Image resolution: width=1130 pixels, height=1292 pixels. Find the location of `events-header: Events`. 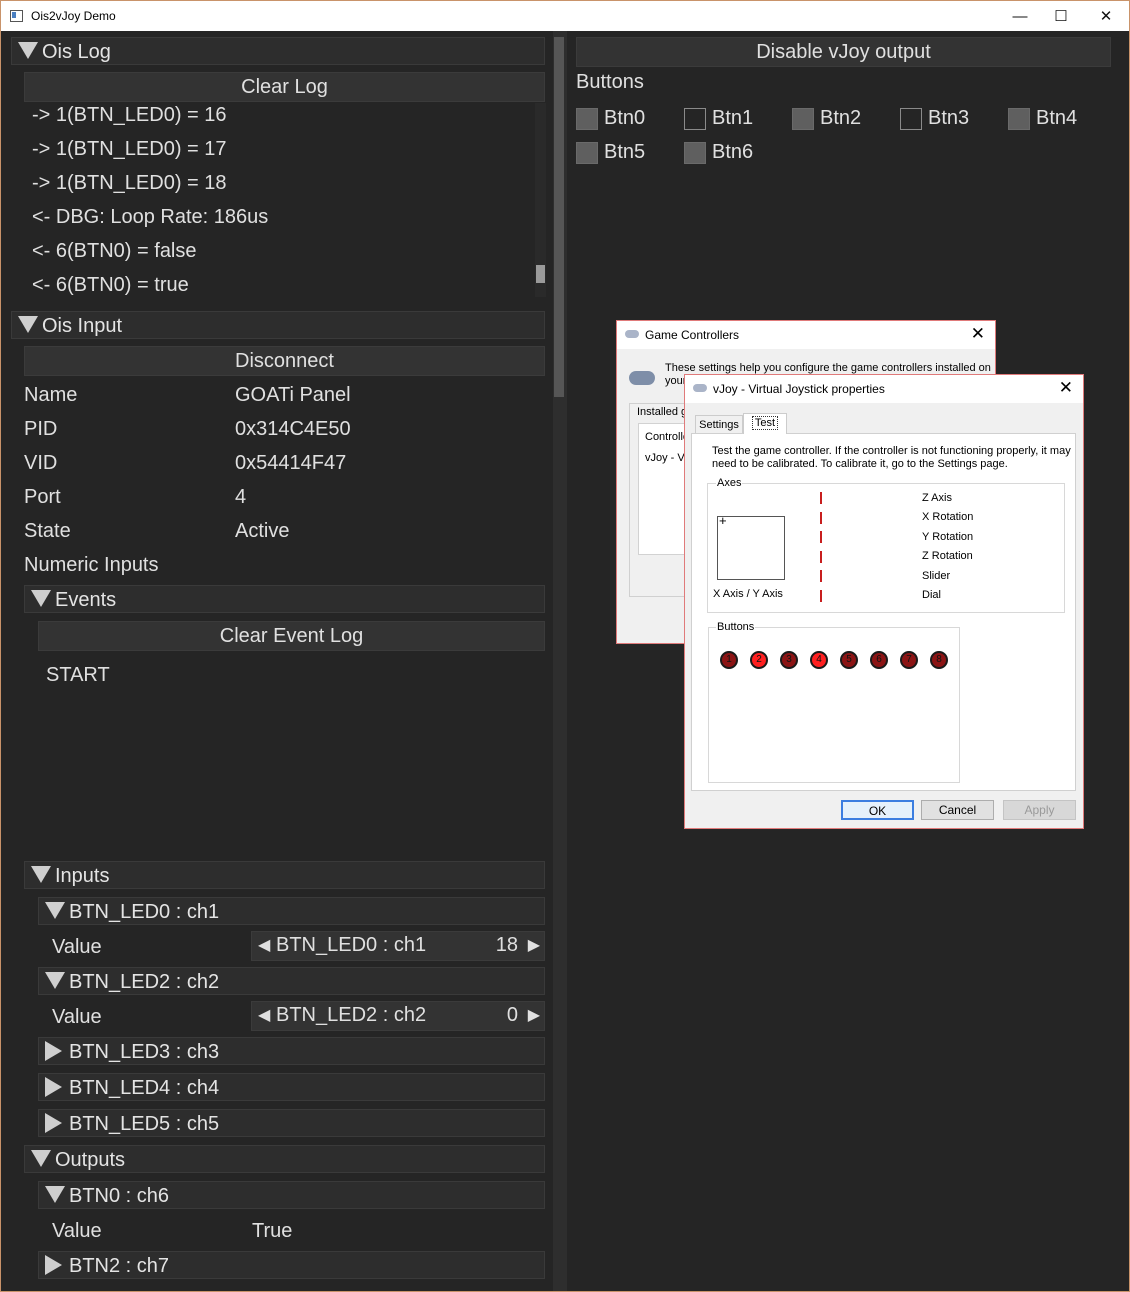

events-header: Events is located at coordinates (284, 599).